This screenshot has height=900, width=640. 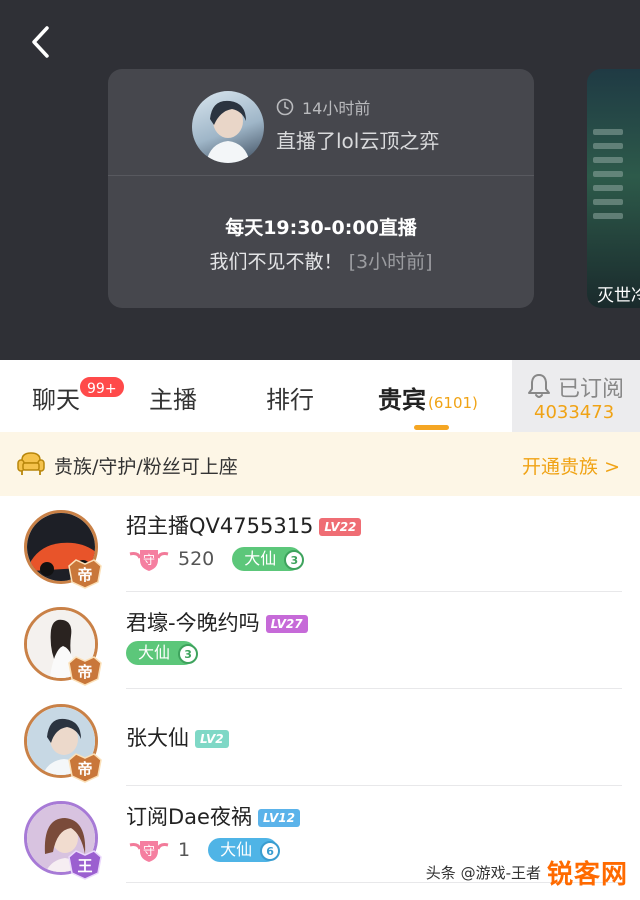 I want to click on tab-chat: 聊天, so click(x=56, y=397).